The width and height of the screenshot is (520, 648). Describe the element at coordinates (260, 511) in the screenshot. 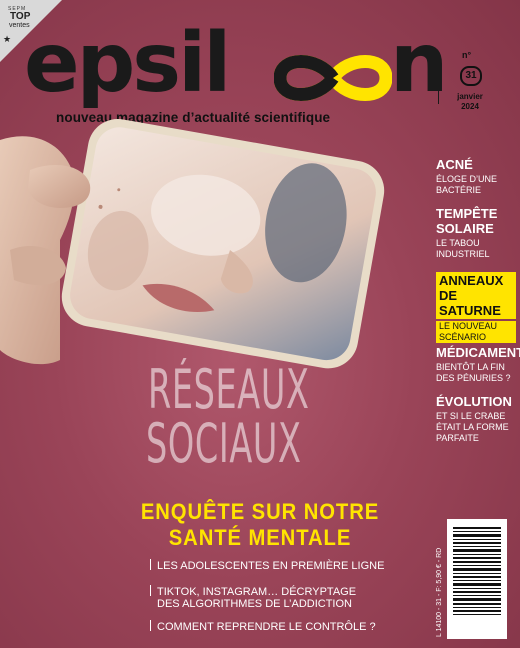

I see `headline-line1: ENQUÊTE SUR NOTRE` at that location.